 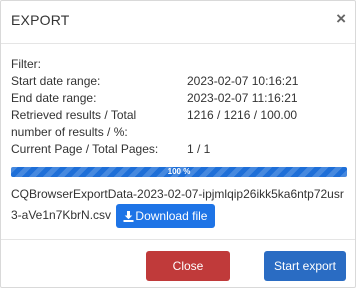 I want to click on start-date-row: Start date range: 2023-02-07 10:16:21, so click(x=179, y=81).